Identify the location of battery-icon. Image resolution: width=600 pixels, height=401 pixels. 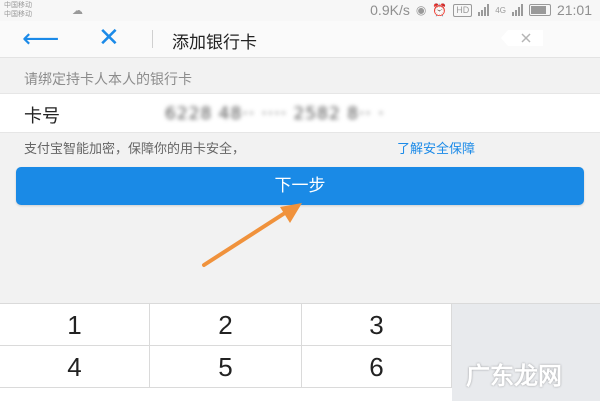
(539, 10).